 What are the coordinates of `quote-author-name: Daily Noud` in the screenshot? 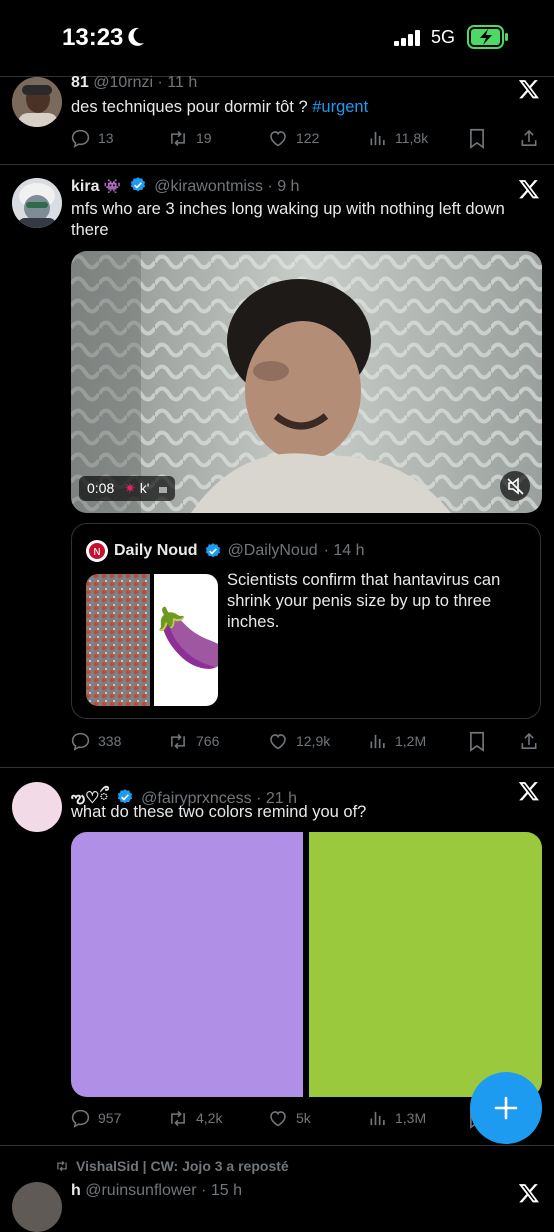 It's located at (156, 551).